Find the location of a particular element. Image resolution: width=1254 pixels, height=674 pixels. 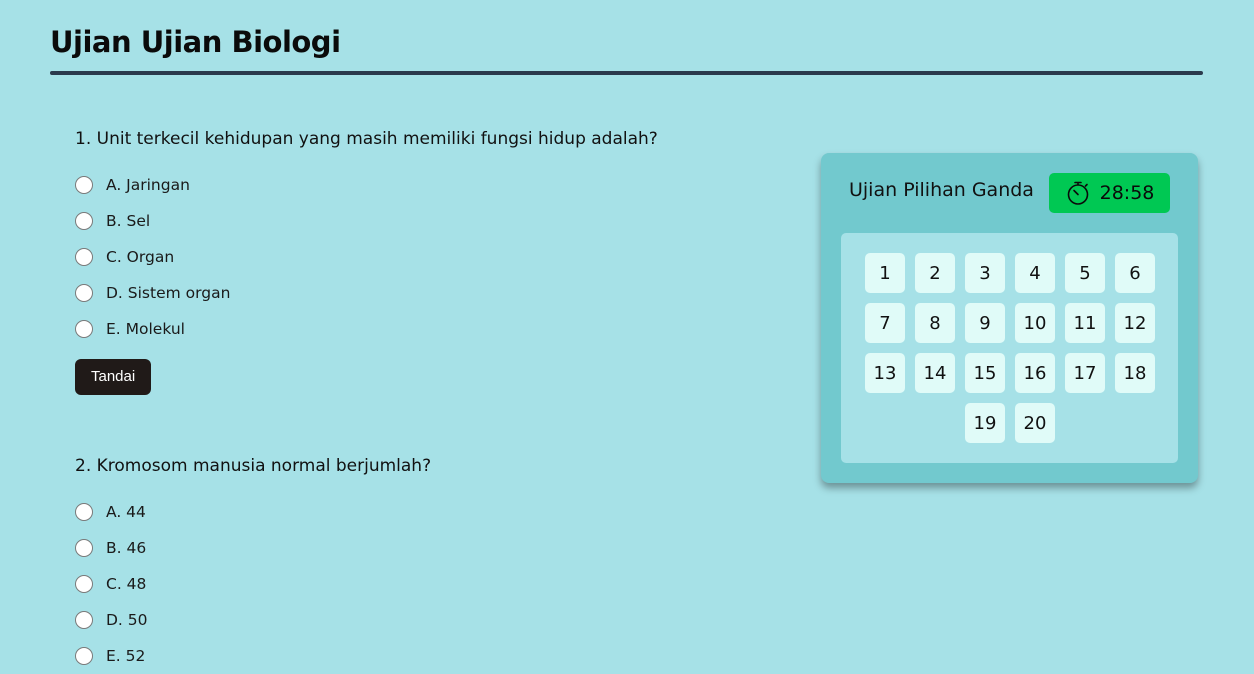

option-1e: E. Molekul is located at coordinates (425, 329).